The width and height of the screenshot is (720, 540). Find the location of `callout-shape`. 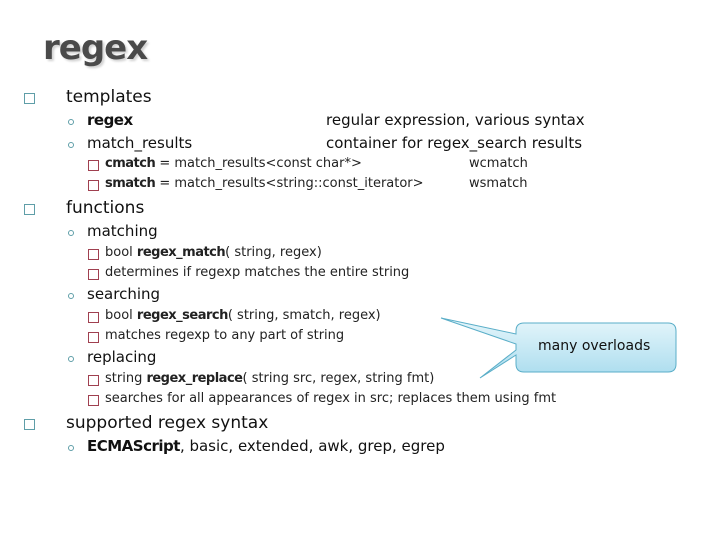

callout-shape is located at coordinates (558, 348).